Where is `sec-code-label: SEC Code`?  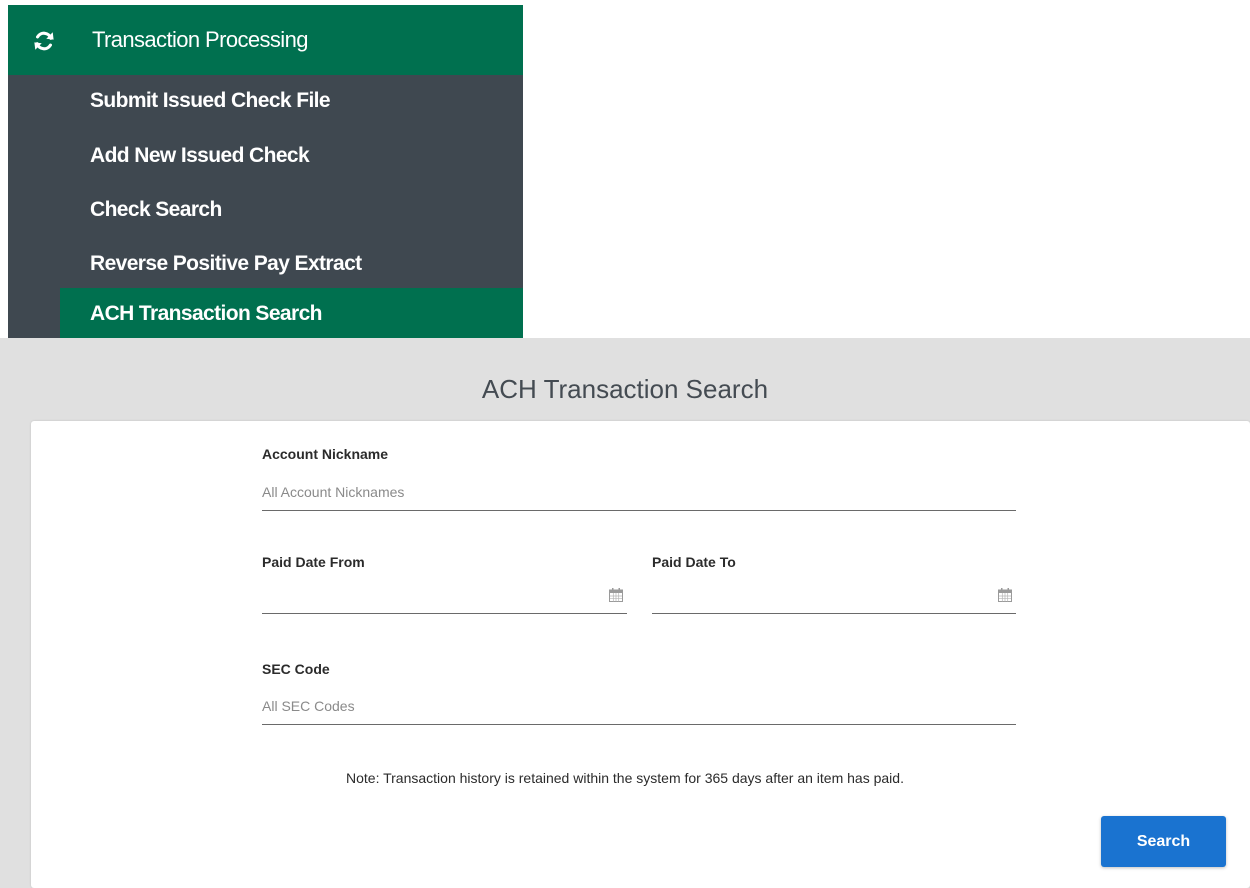
sec-code-label: SEC Code is located at coordinates (296, 669).